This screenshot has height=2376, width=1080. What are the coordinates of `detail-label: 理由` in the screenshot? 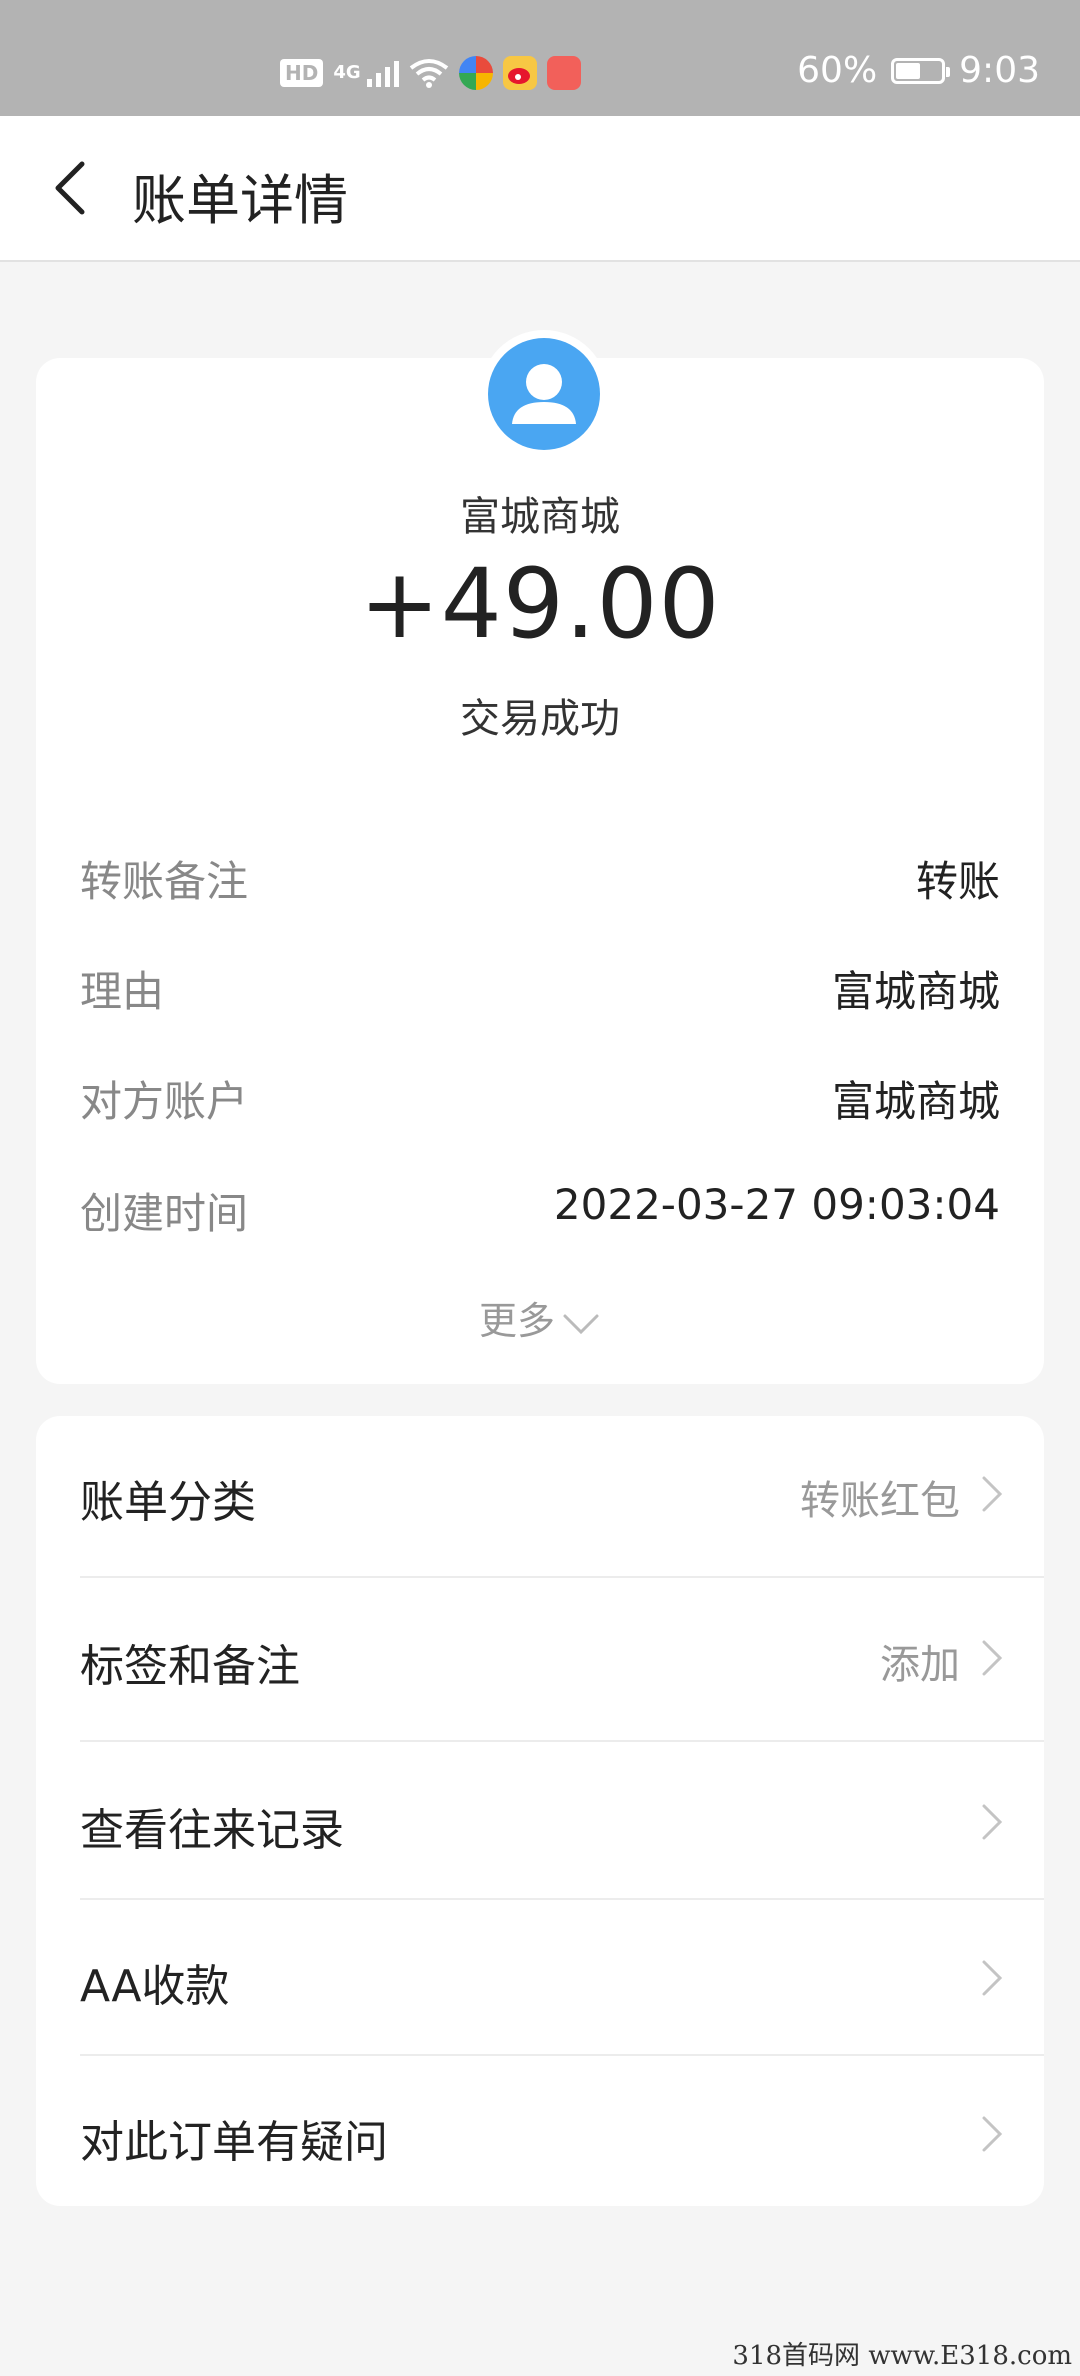 It's located at (122, 991).